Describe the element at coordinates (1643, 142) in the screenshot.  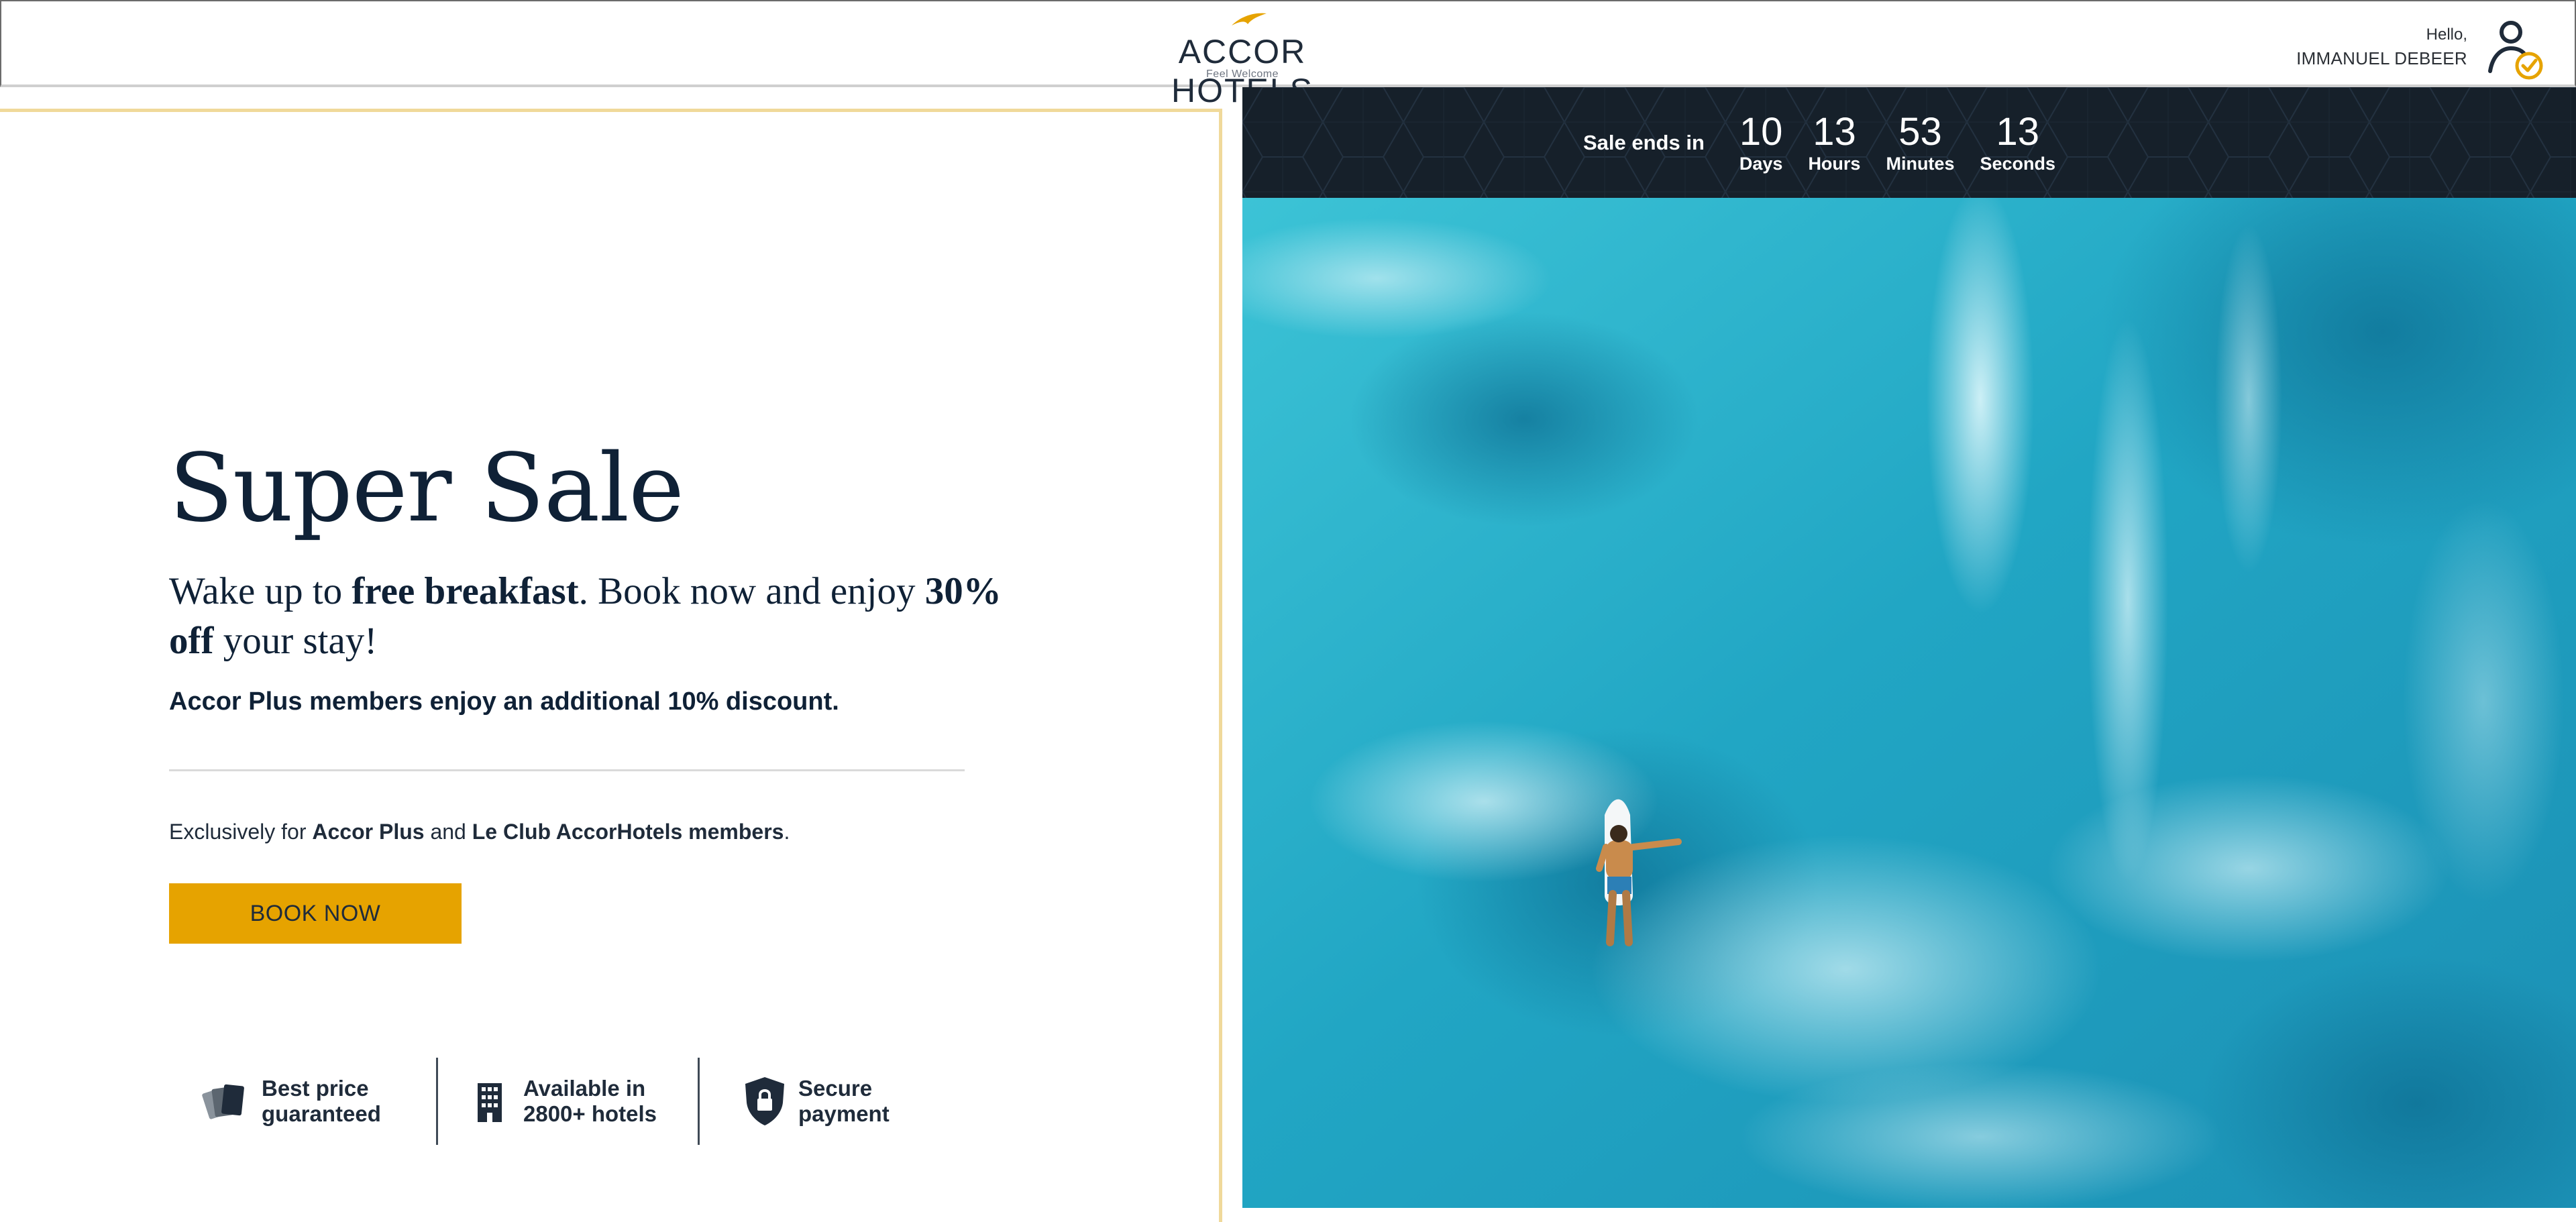
I see `sale-ends-label: Sale ends in` at that location.